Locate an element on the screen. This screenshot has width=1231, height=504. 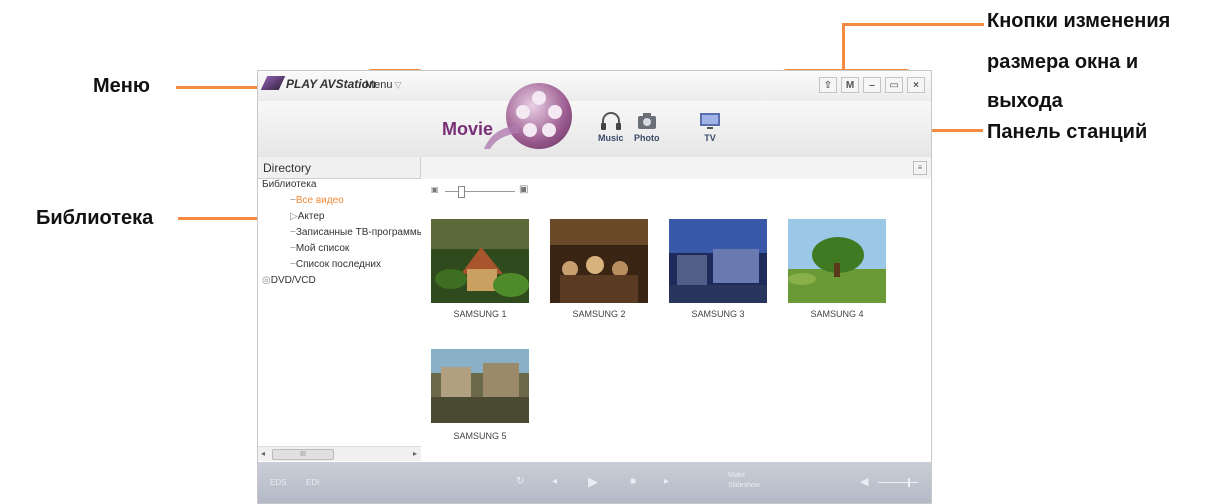
tree-actor: ▷Актер is located at coordinates (307, 216).